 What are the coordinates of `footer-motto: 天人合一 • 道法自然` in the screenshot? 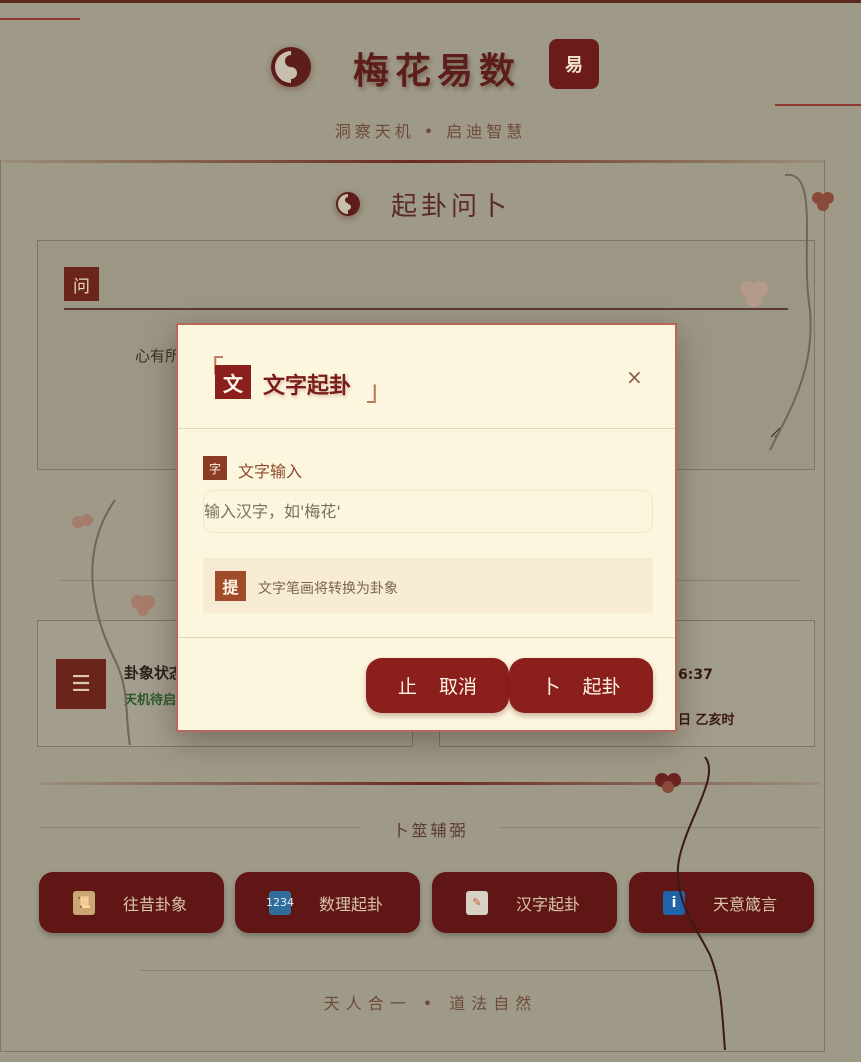 It's located at (430, 1003).